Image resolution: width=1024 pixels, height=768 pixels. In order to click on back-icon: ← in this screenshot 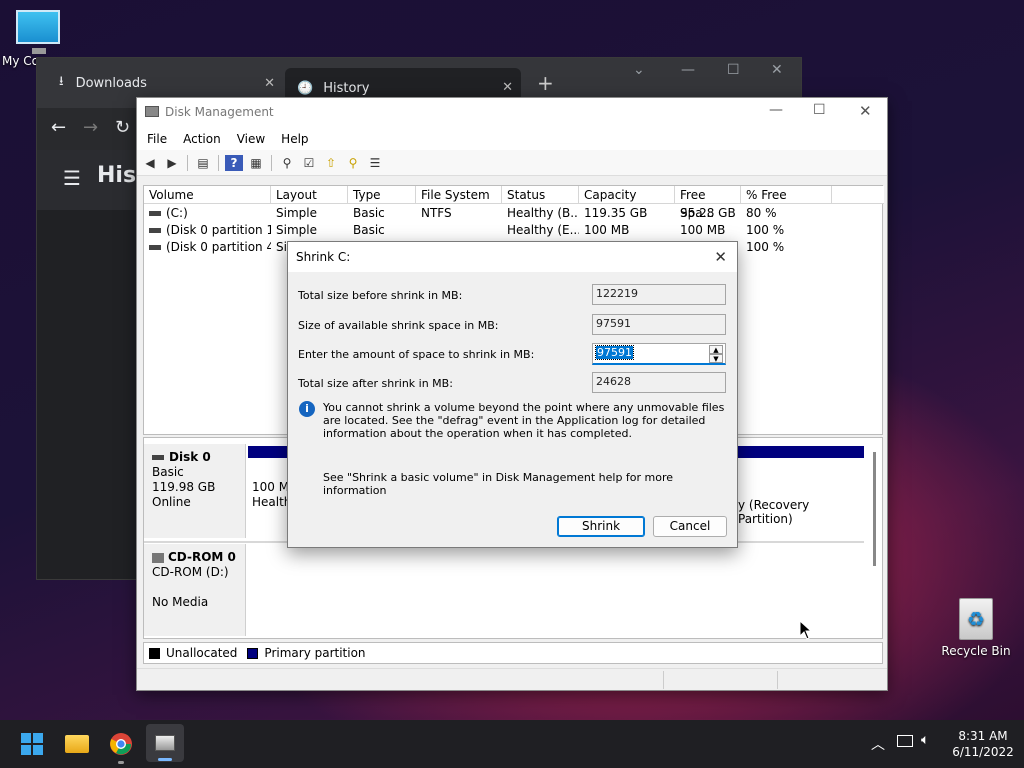, I will do `click(58, 127)`.